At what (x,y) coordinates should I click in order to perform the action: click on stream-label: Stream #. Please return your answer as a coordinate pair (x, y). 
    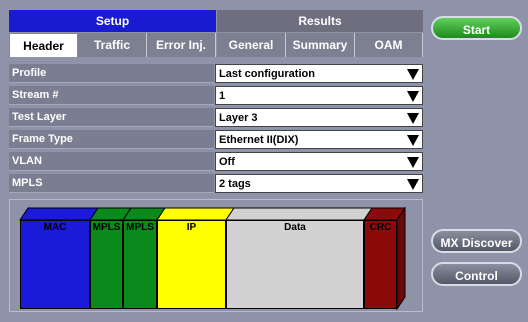
    Looking at the image, I should click on (111, 95).